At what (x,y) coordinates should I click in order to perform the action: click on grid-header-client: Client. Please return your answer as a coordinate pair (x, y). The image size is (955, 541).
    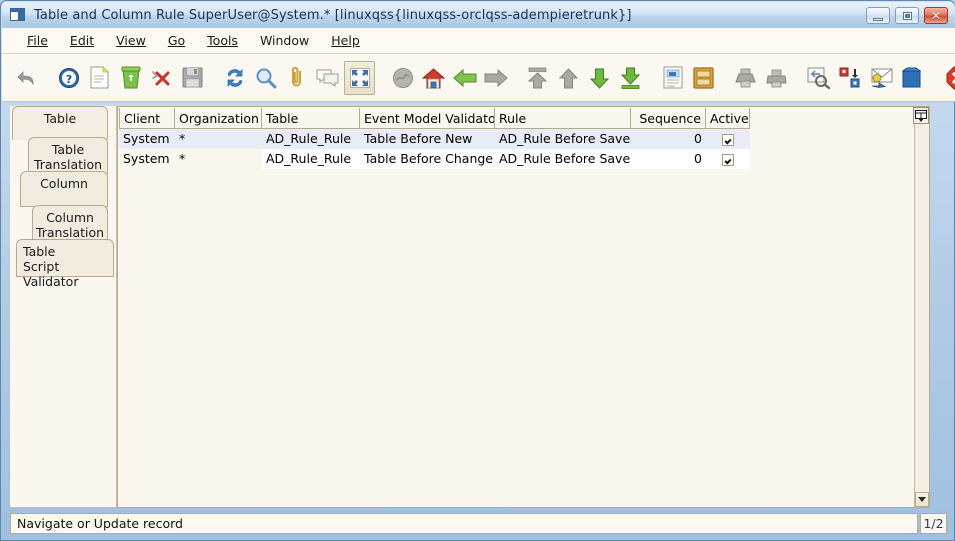
    Looking at the image, I should click on (147, 118).